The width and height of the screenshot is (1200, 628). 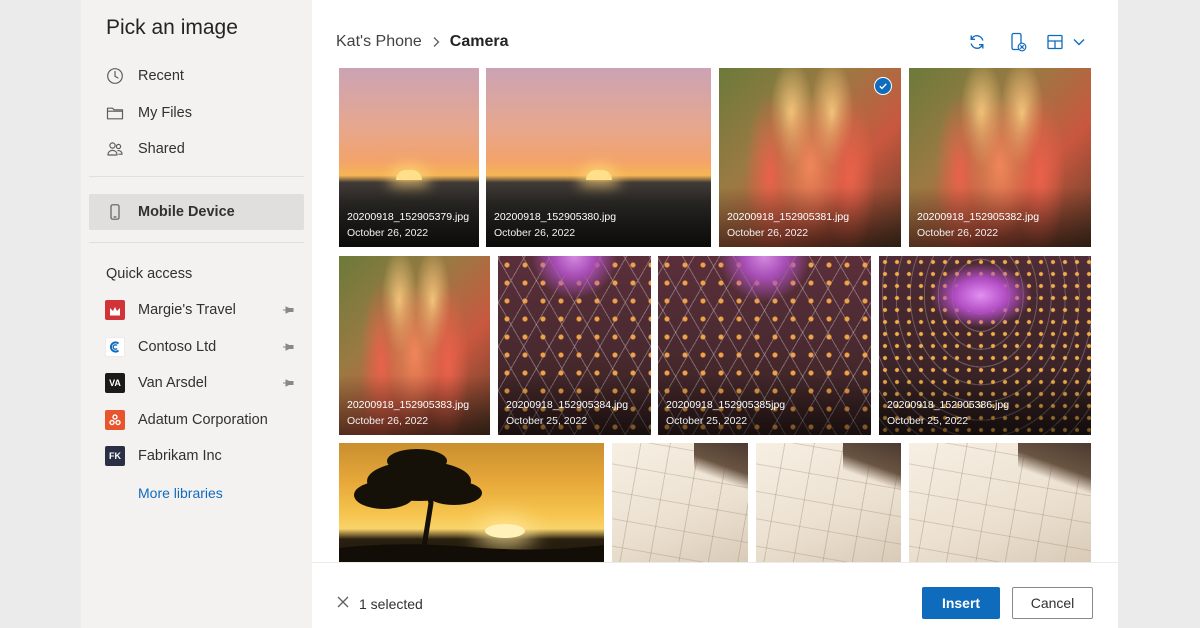 What do you see at coordinates (1052, 603) in the screenshot?
I see `cancel-button: Cancel` at bounding box center [1052, 603].